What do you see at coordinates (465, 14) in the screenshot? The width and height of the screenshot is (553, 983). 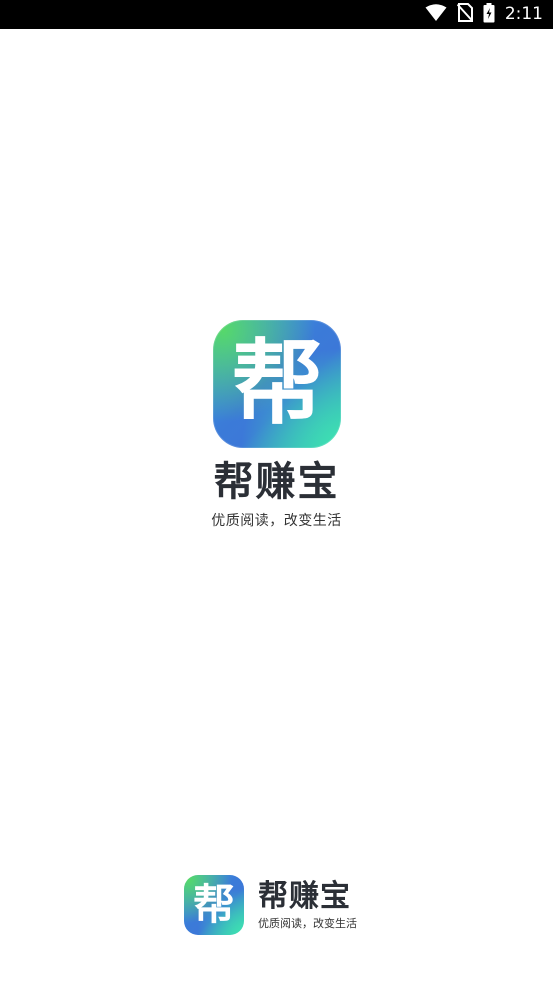 I see `no-sim-icon` at bounding box center [465, 14].